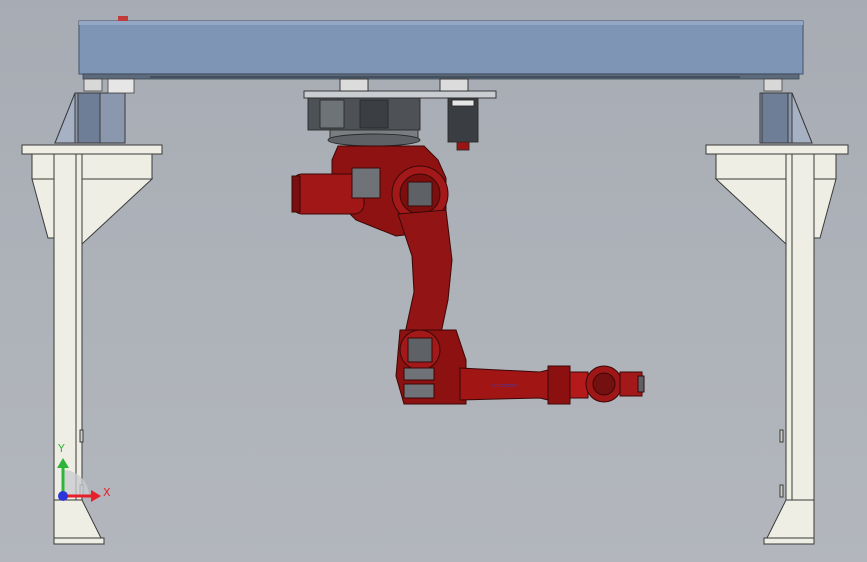  Describe the element at coordinates (43, 208) in the screenshot. I see `left-brace-outer` at that location.